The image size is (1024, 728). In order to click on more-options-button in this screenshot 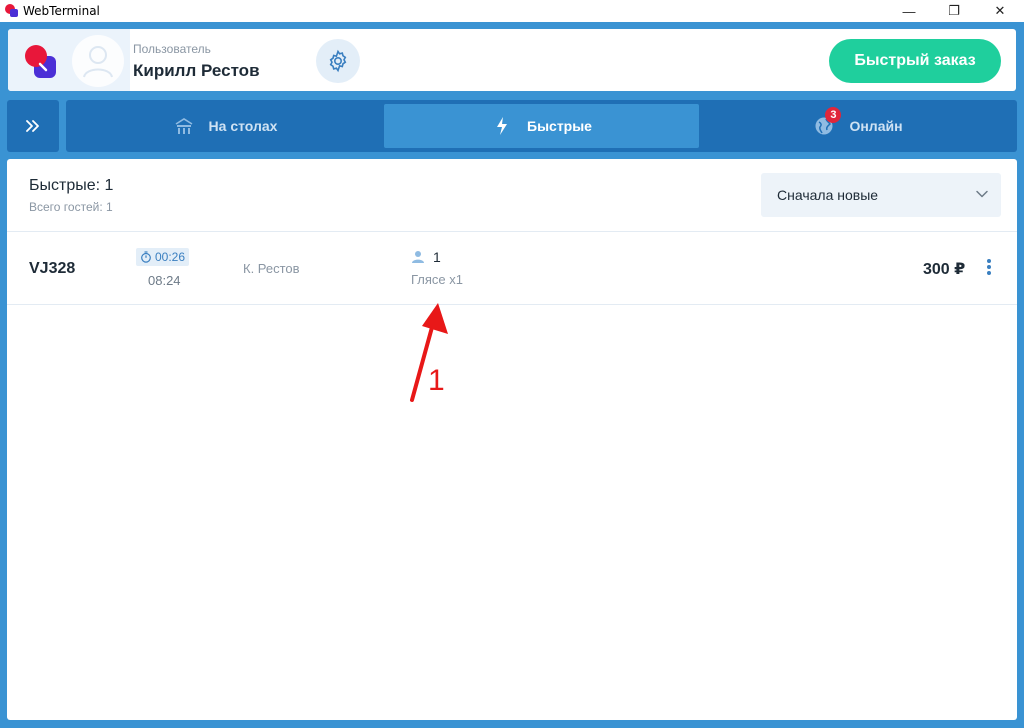, I will do `click(989, 267)`.